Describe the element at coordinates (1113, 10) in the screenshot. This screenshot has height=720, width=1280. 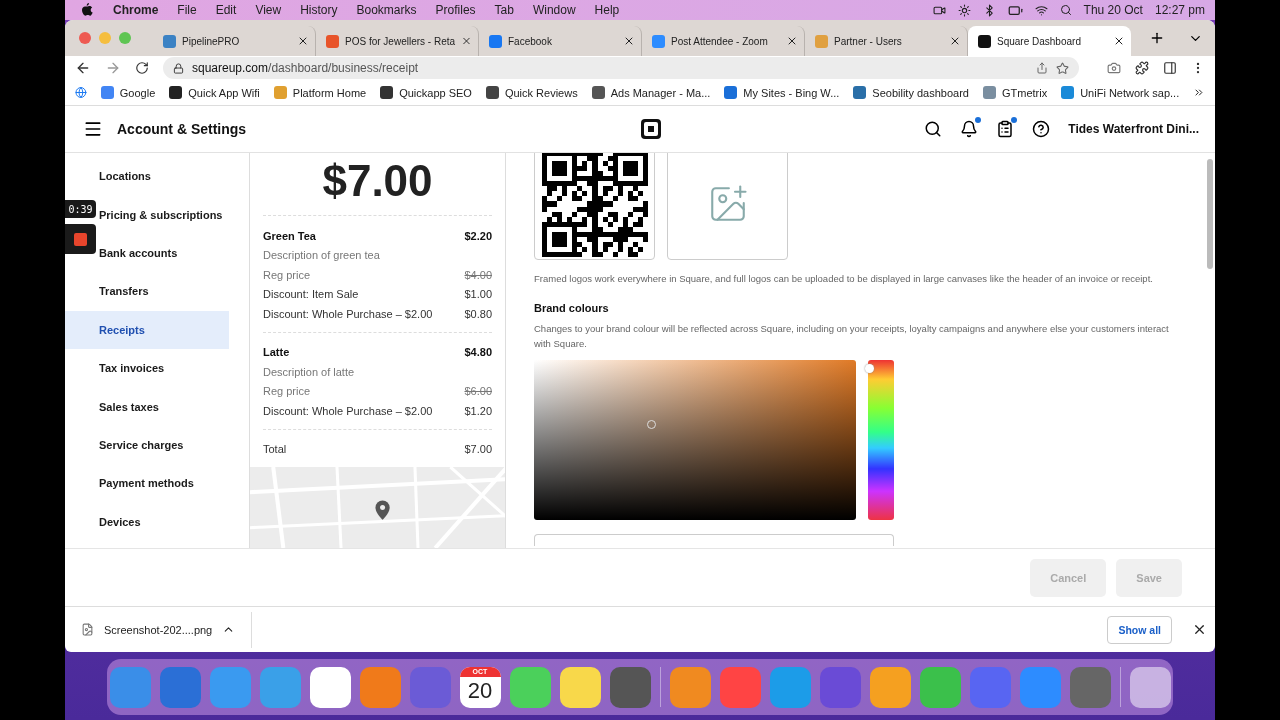
I see `menu-clock: Thu 20 Oct` at that location.